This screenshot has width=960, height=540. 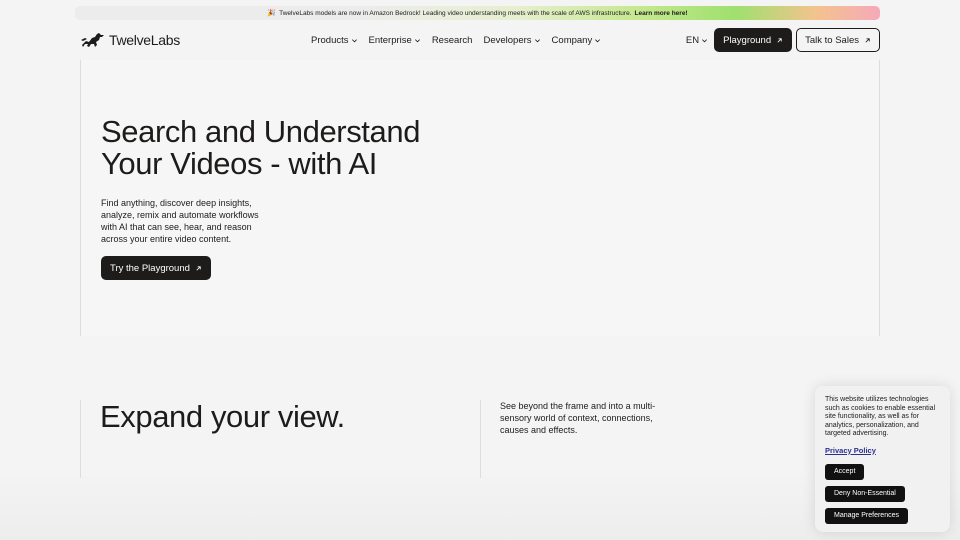 What do you see at coordinates (390, 40) in the screenshot?
I see `menu-item-label: Enterprise` at bounding box center [390, 40].